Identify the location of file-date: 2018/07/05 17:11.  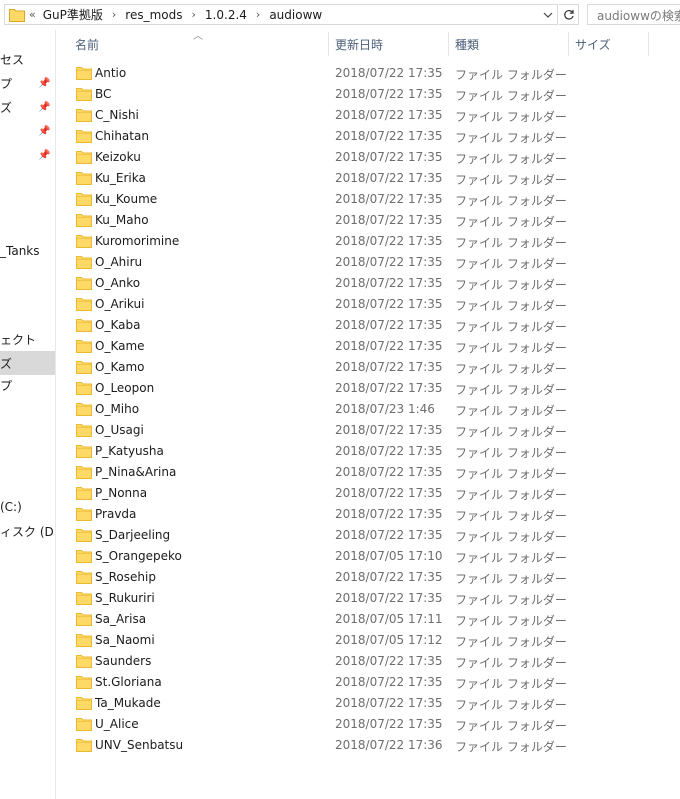
(389, 619).